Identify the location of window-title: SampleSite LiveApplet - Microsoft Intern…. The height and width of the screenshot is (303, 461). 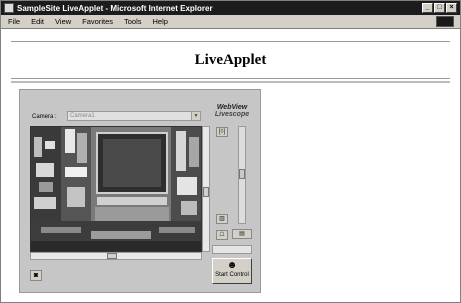
(115, 8).